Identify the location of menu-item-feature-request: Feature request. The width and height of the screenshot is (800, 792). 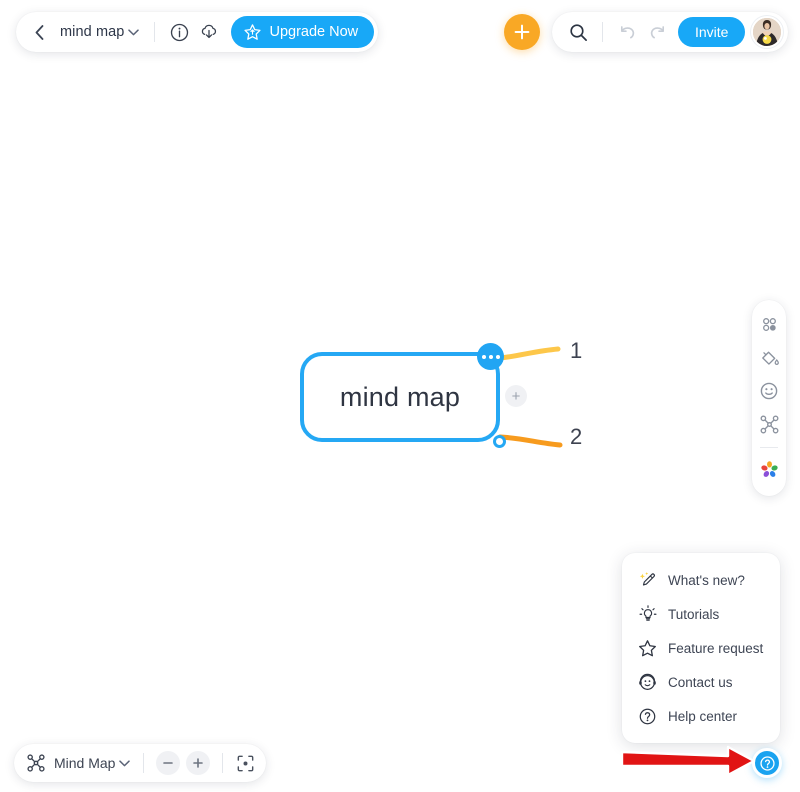
(701, 648).